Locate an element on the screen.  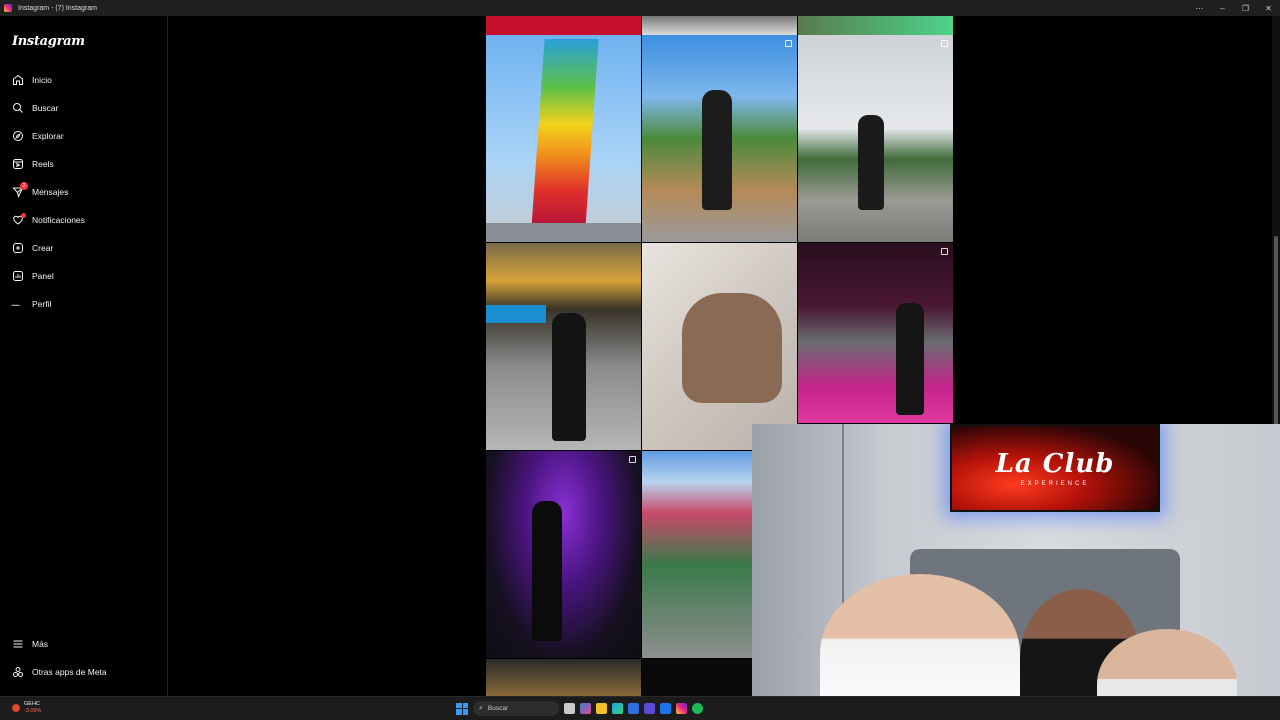
stock-widget: GEHC -3,06% is located at coordinates (26, 708).